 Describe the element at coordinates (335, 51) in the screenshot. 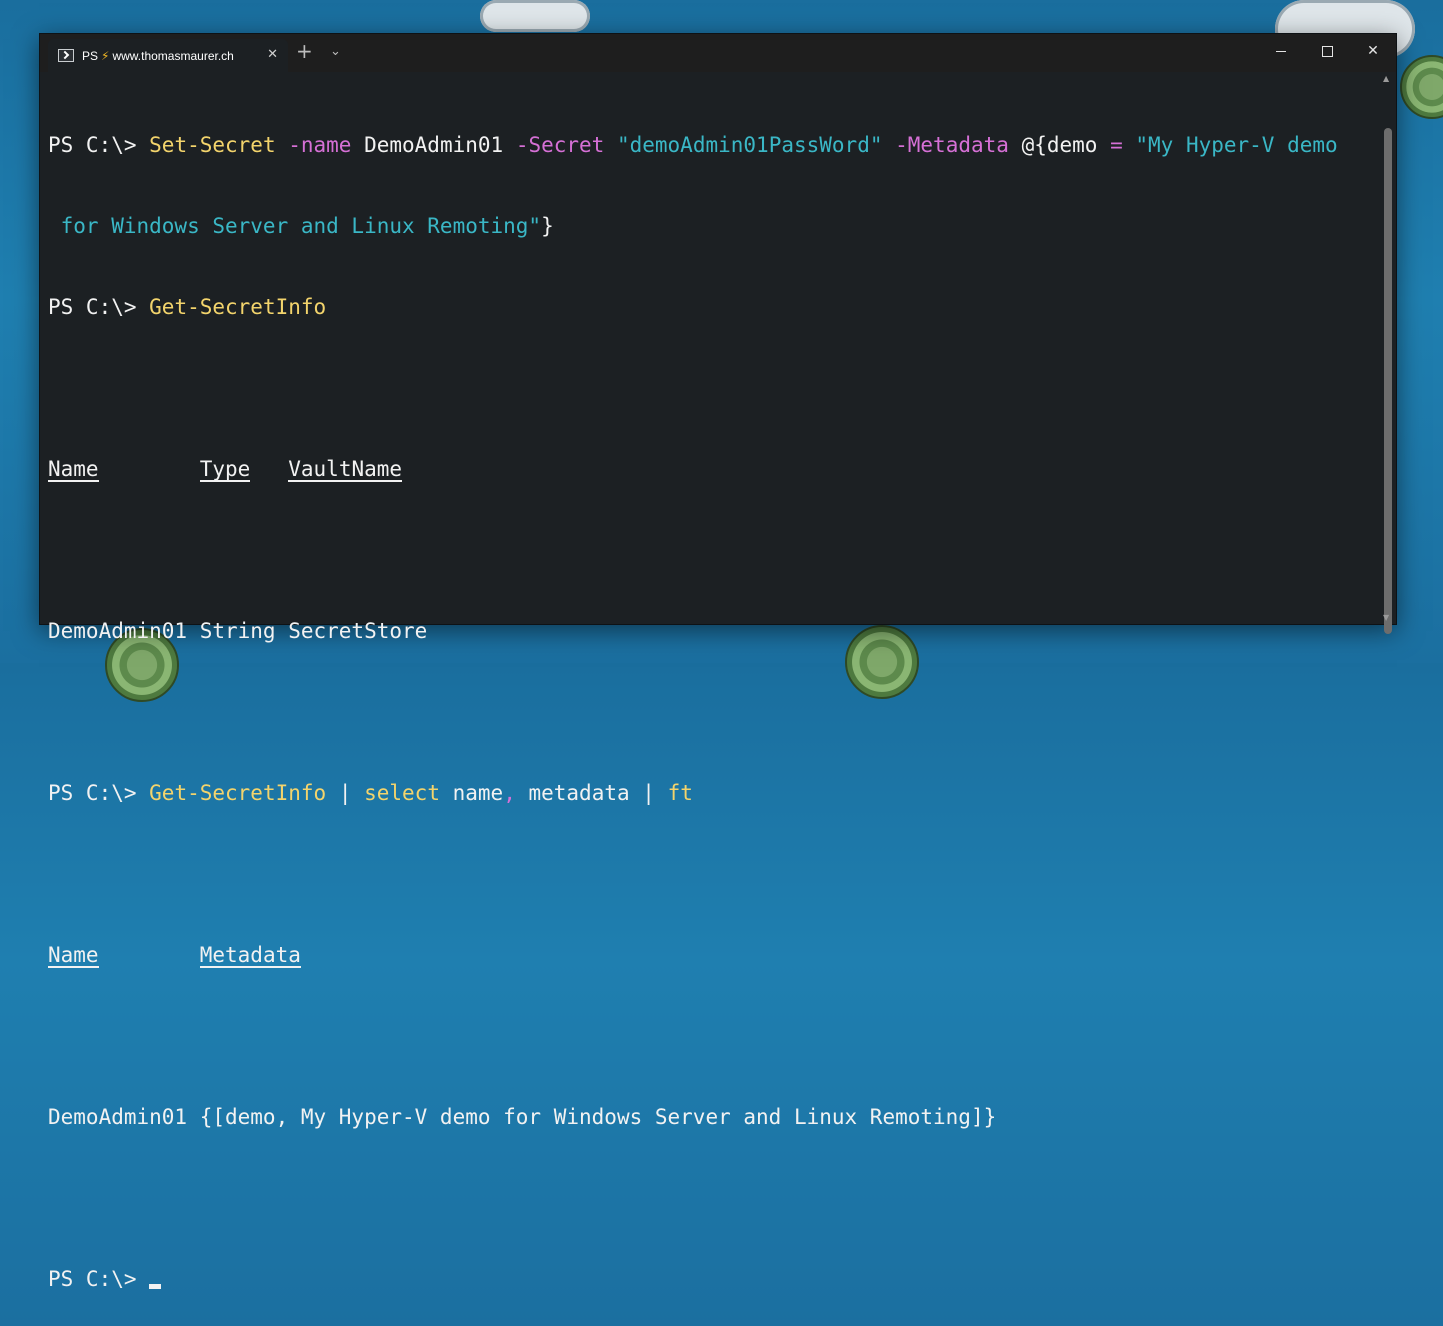

I see `chevron-down-icon: ⌄` at that location.